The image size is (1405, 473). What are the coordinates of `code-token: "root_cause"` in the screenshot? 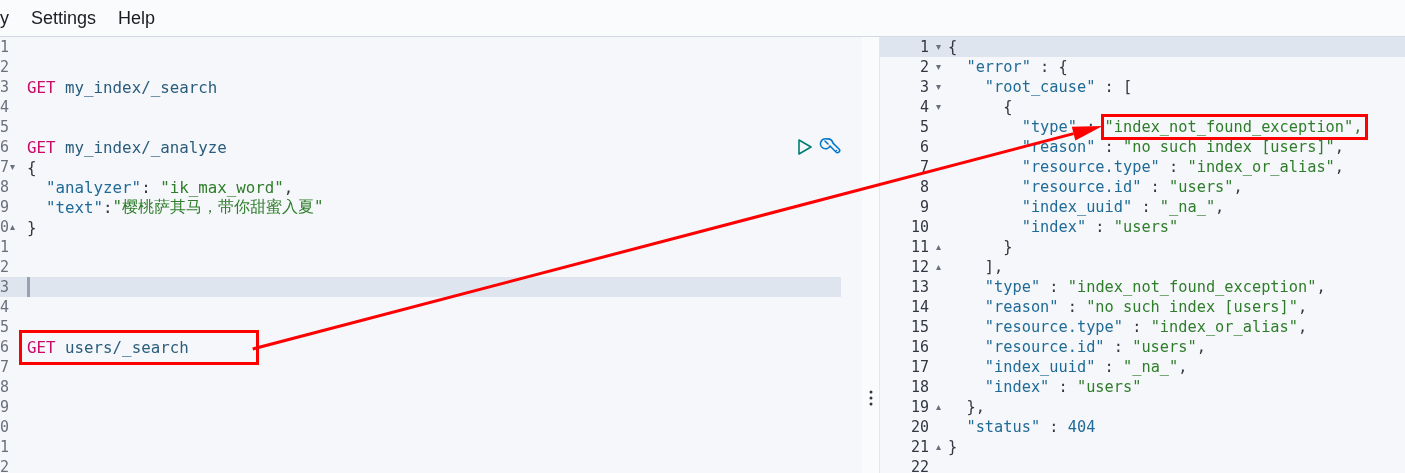 It's located at (1039, 87).